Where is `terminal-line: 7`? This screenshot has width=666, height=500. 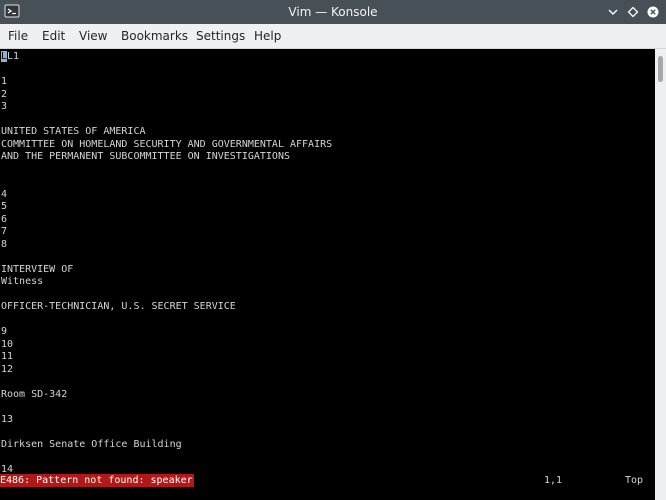 terminal-line: 7 is located at coordinates (4, 231).